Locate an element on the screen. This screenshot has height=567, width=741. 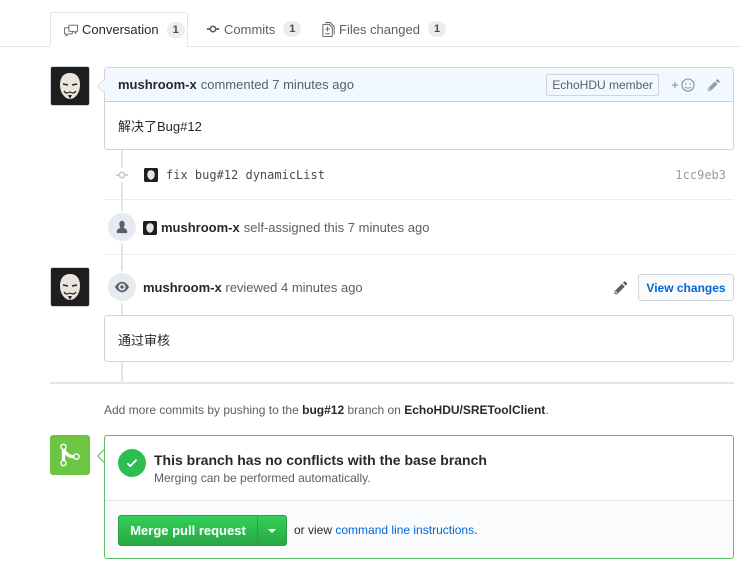
author-association-badge: EchoHDU member is located at coordinates (602, 84).